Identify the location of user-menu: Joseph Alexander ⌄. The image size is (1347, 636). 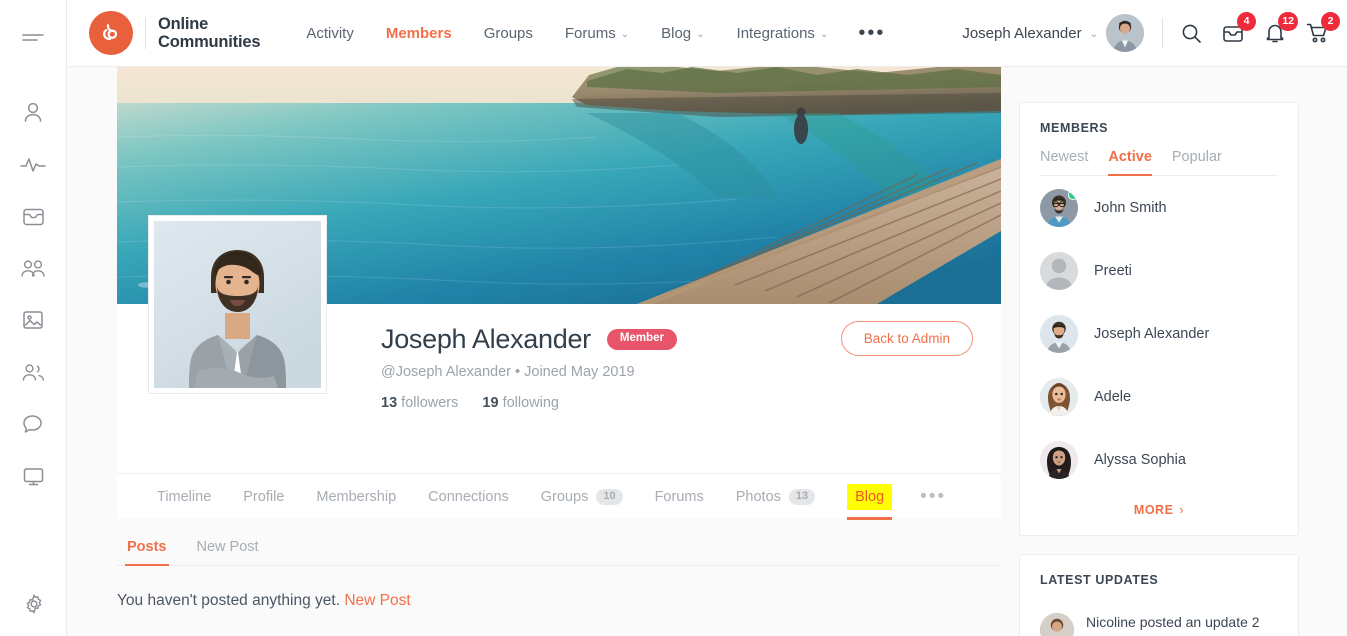
(1053, 33).